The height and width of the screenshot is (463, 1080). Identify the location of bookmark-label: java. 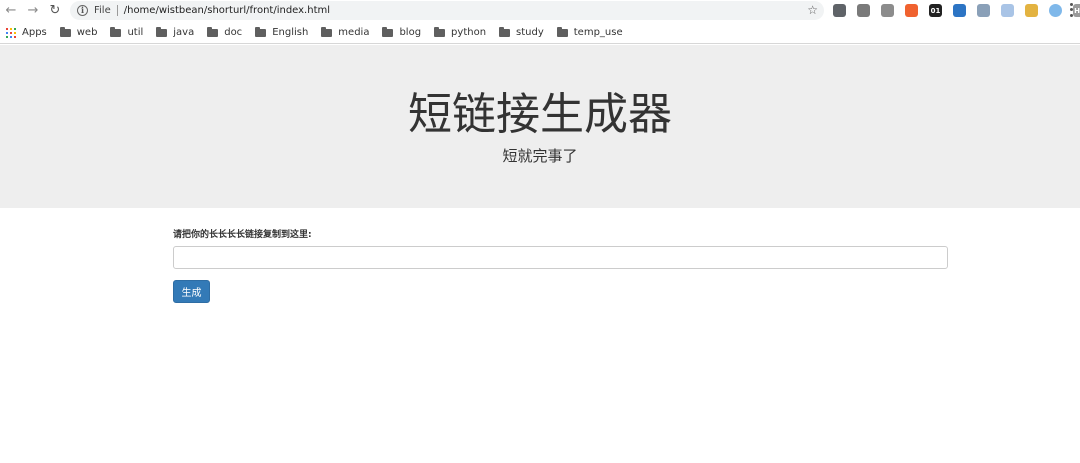
(184, 32).